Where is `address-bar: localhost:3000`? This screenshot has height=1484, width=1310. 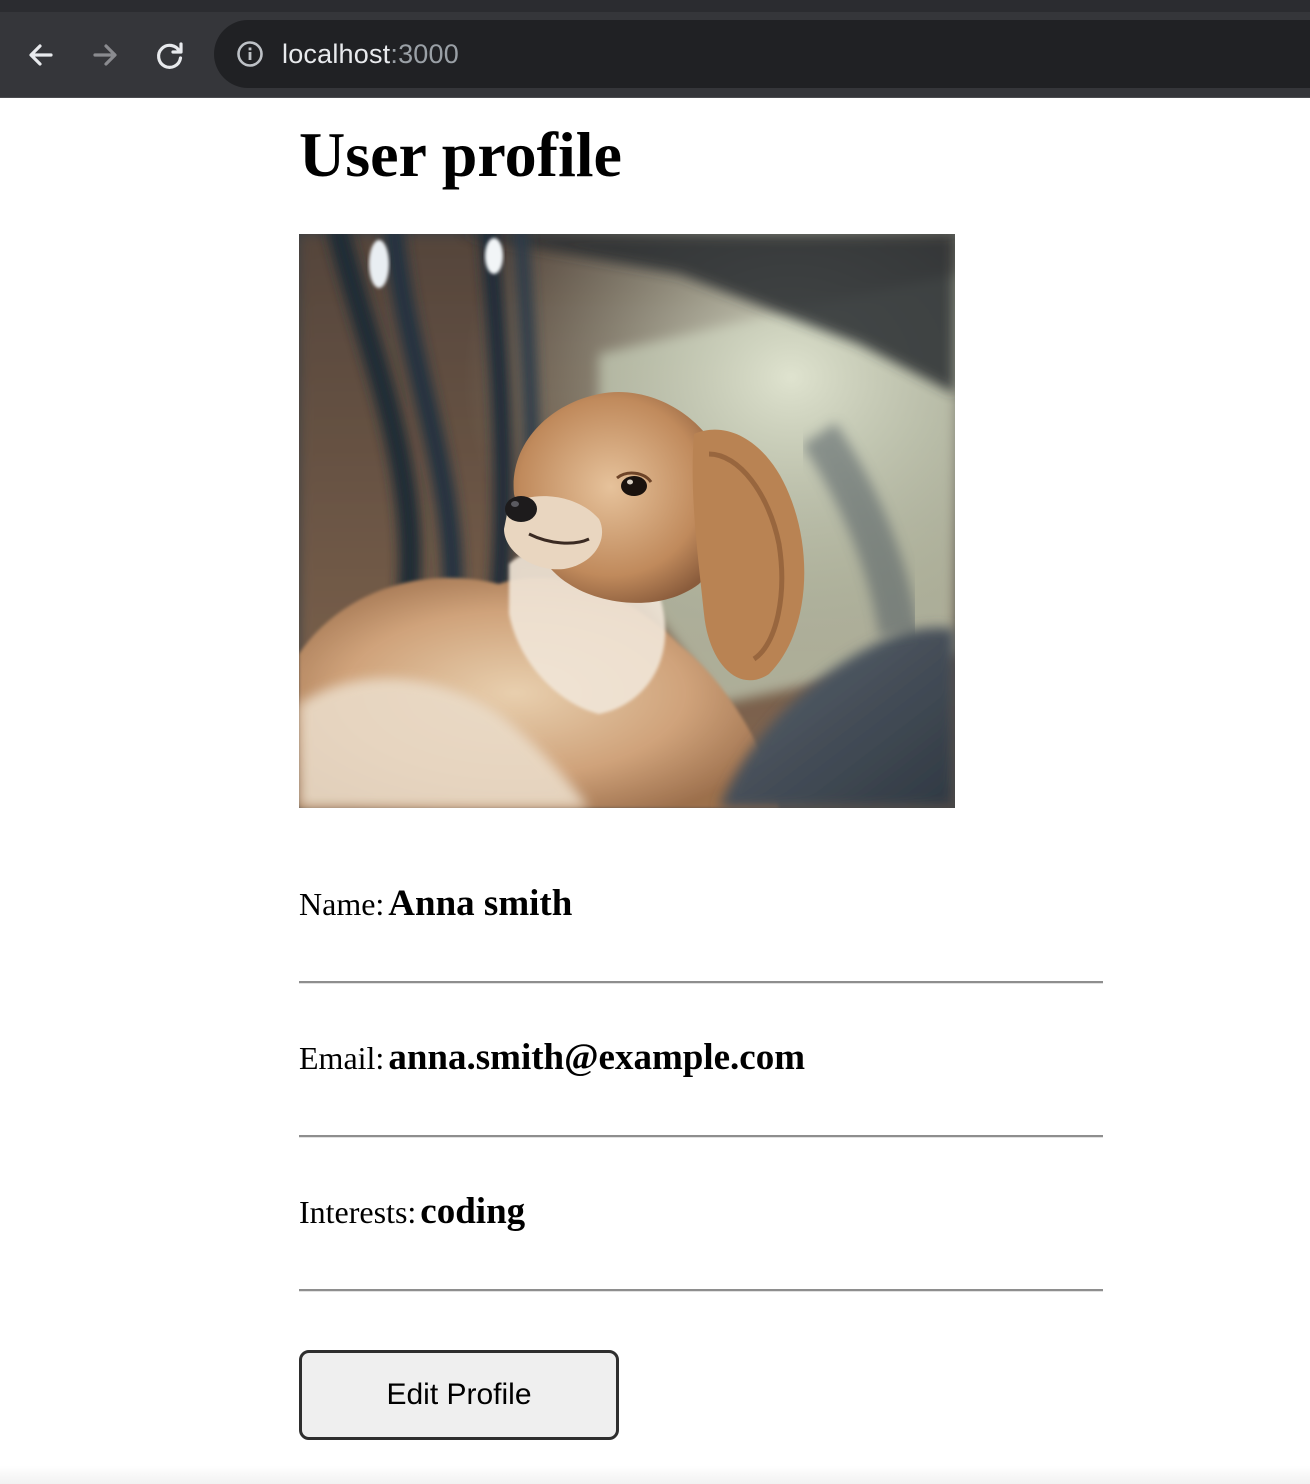
address-bar: localhost:3000 is located at coordinates (762, 54).